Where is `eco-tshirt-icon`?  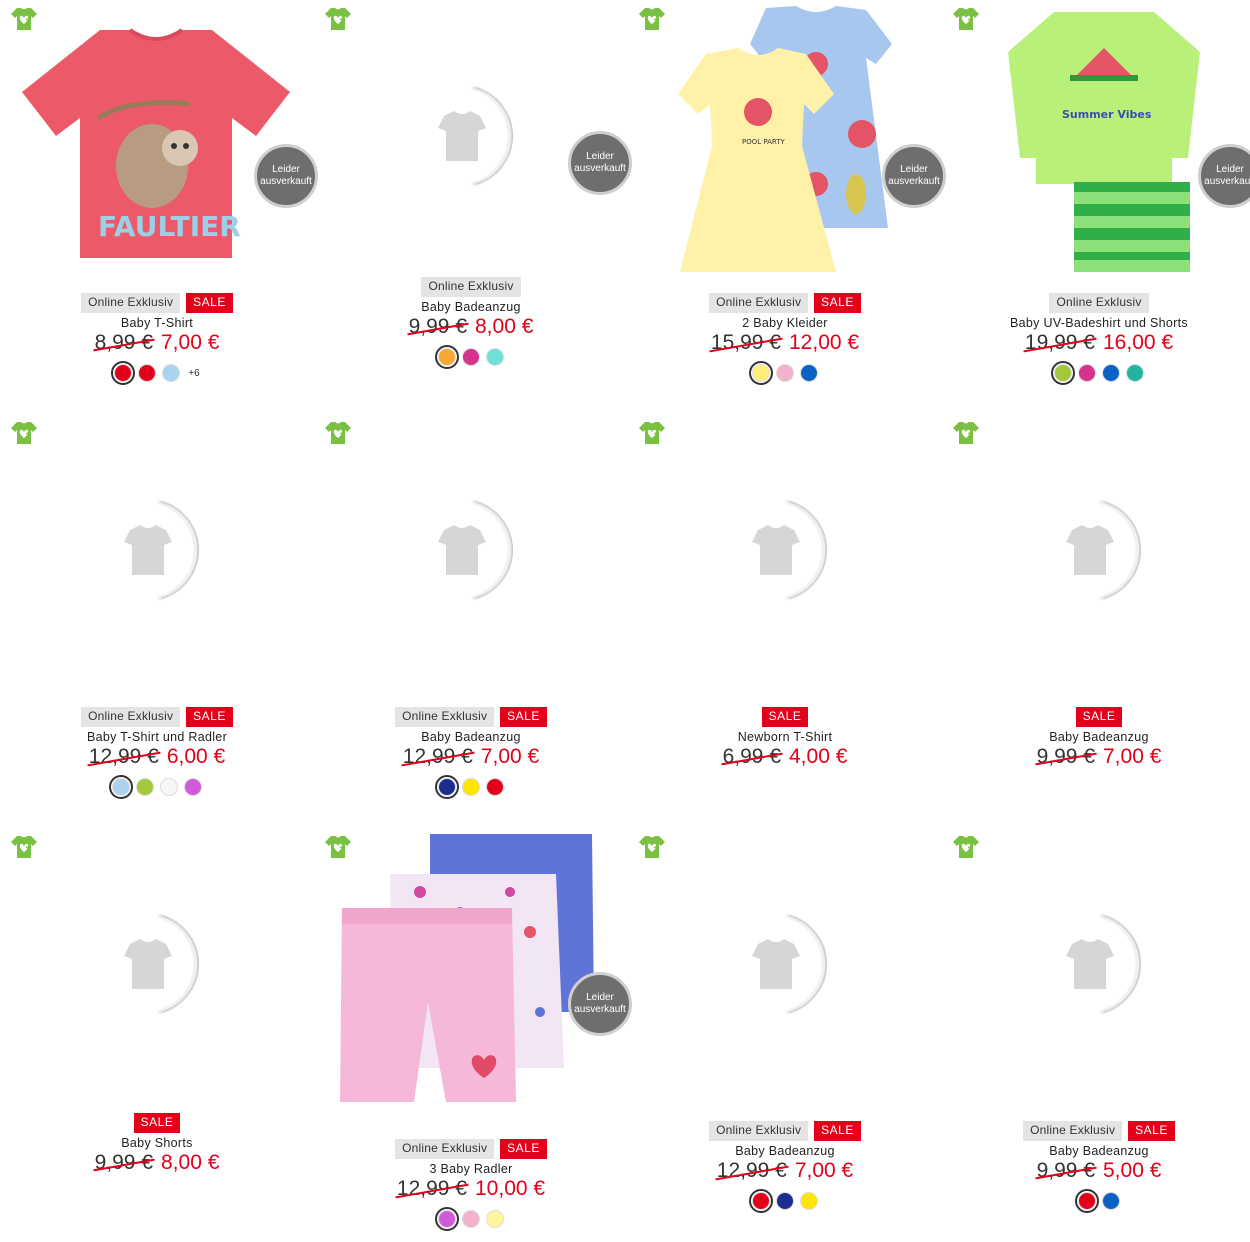 eco-tshirt-icon is located at coordinates (24, 433).